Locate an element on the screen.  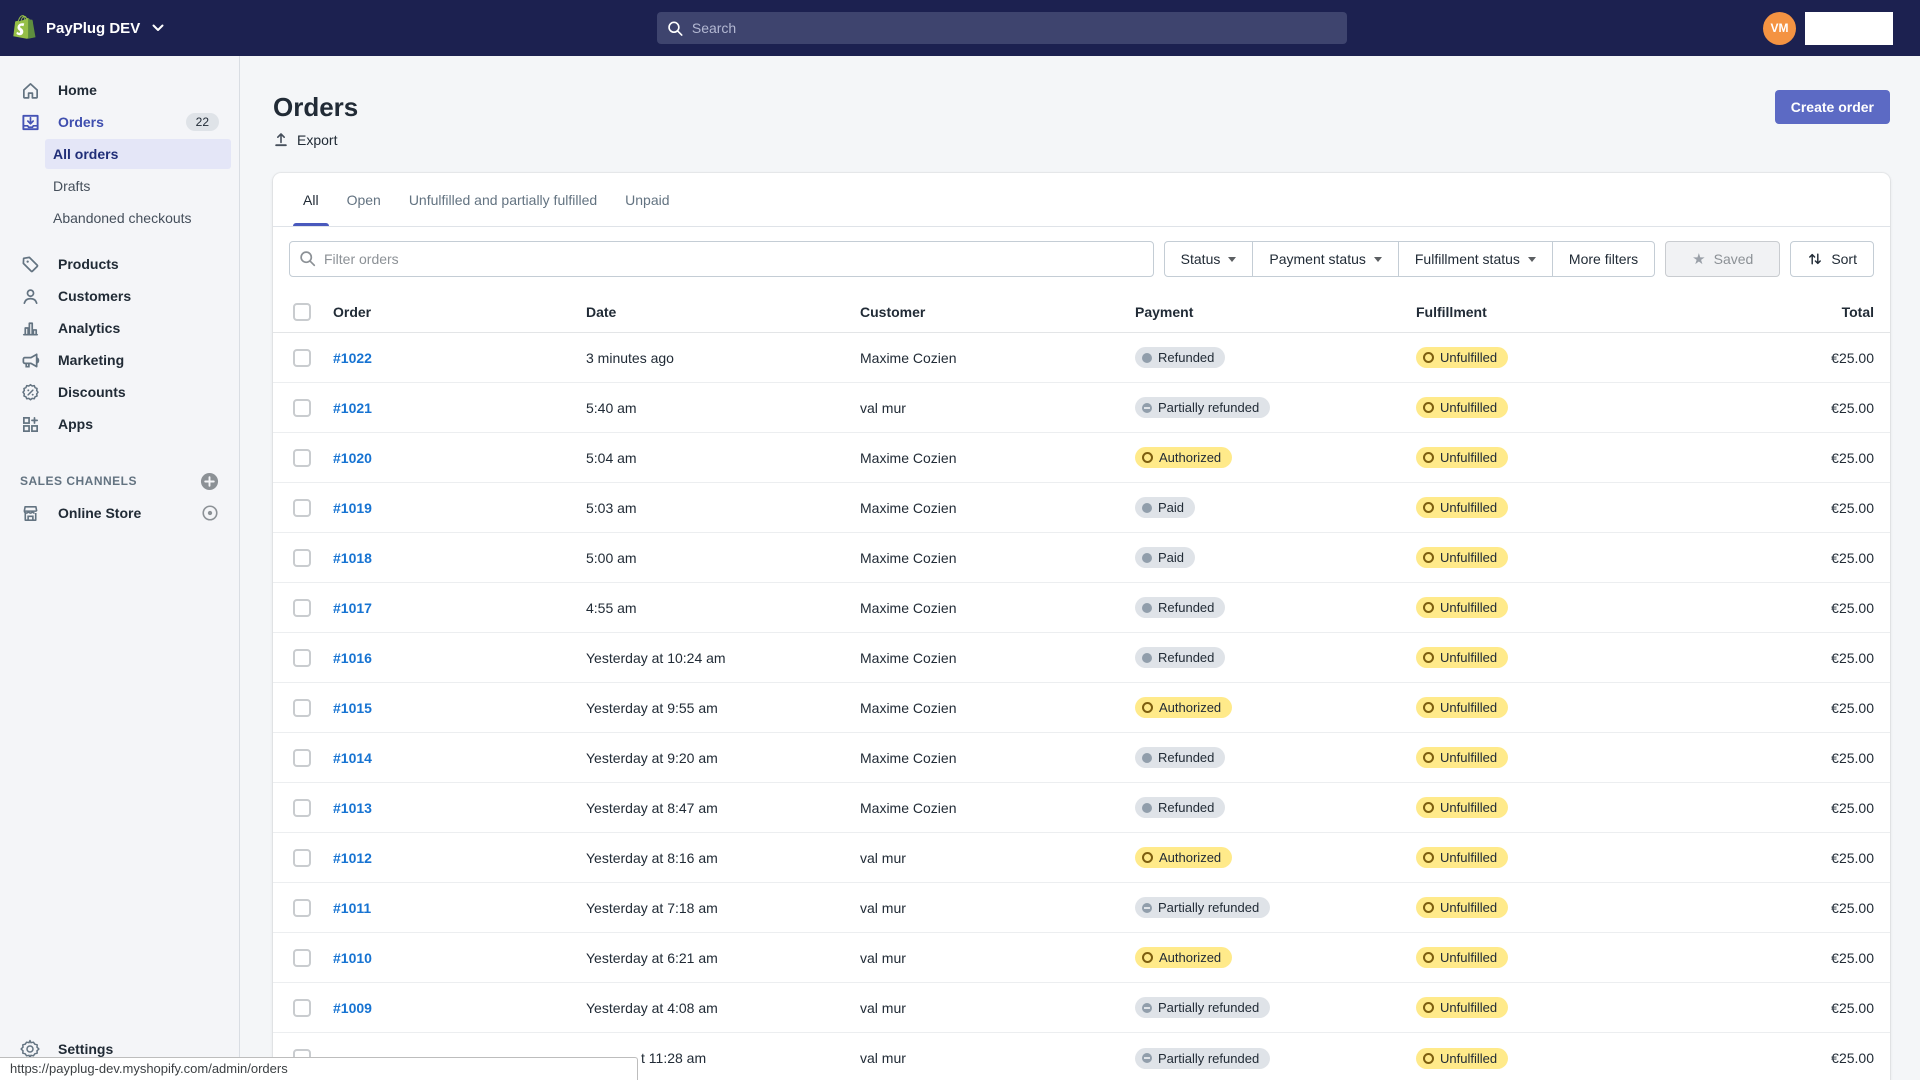
sidebar-item-drafts: Drafts is located at coordinates (138, 186).